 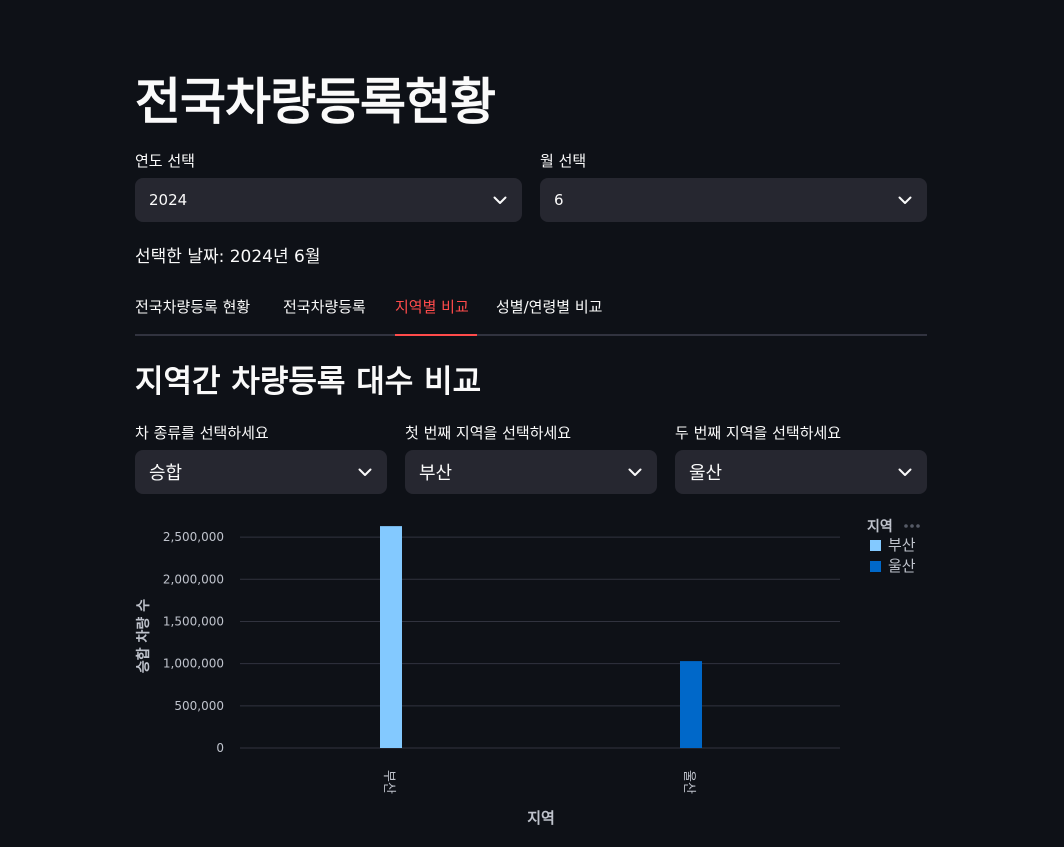 What do you see at coordinates (488, 433) in the screenshot?
I see `region1-label: 첫 번째 지역을 선택하세요` at bounding box center [488, 433].